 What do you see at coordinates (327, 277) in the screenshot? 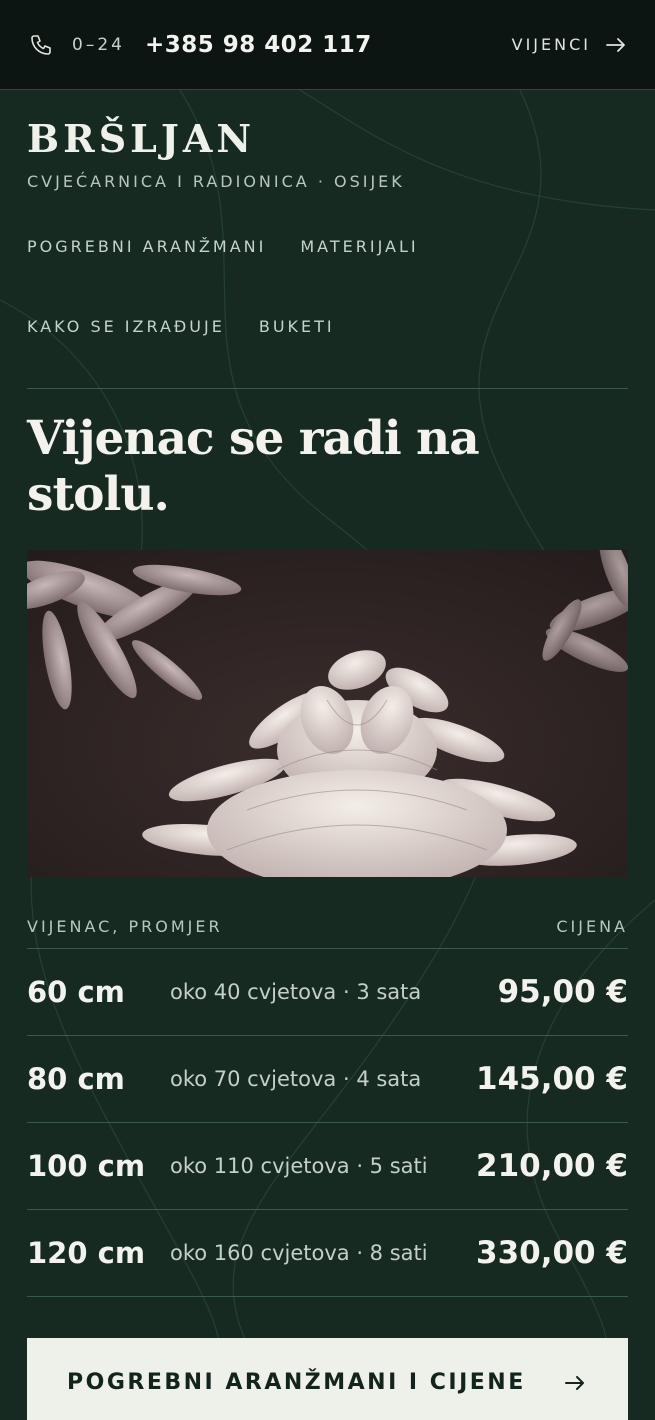
I see `nav-row-1: POGREBNI ARANŽMANI MATERIJALI` at bounding box center [327, 277].